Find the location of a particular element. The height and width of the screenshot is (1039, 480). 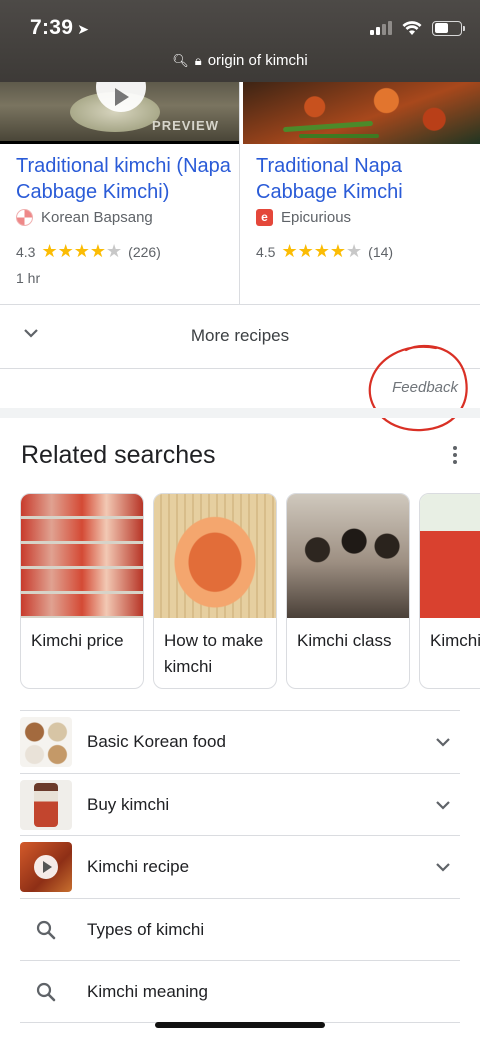

address-bar: 🔍︎ 🔒︎ origin of kimchi is located at coordinates (240, 60).